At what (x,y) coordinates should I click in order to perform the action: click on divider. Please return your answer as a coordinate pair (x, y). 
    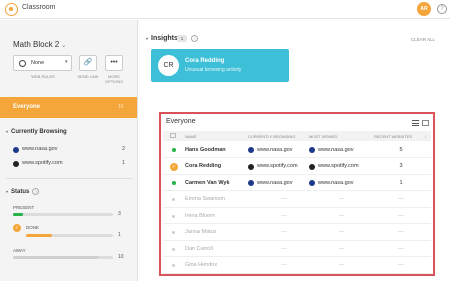
    Looking at the image, I should click on (69, 178).